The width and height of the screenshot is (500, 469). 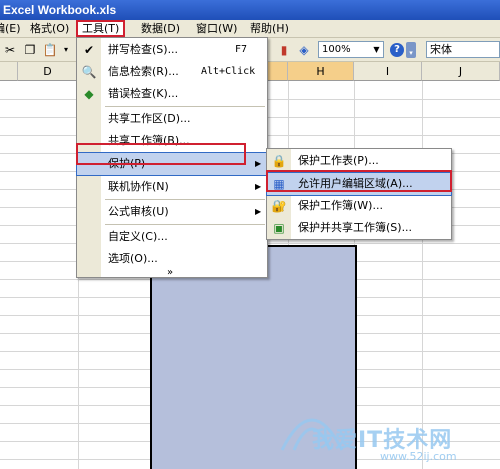 What do you see at coordinates (279, 228) in the screenshot?
I see `protect-share-icon: ▣` at bounding box center [279, 228].